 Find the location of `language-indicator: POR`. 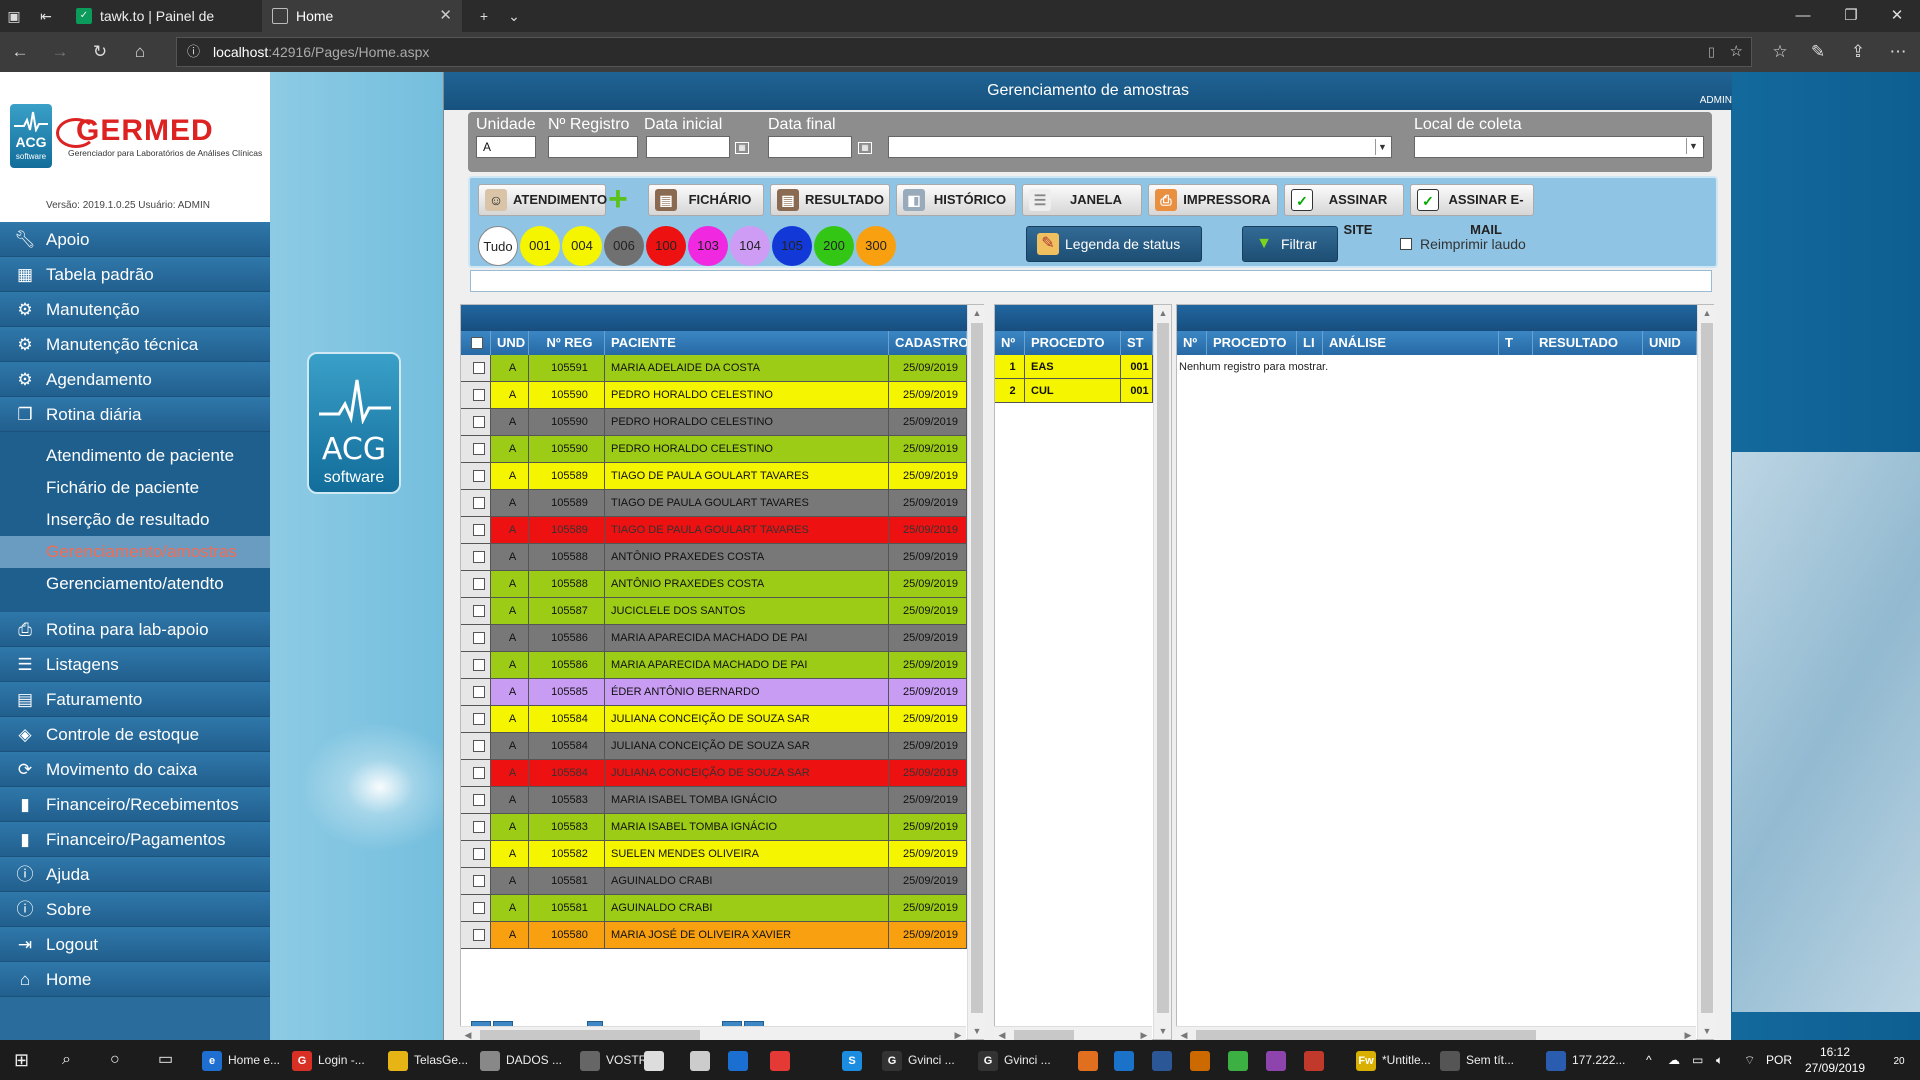

language-indicator: POR is located at coordinates (1779, 1060).